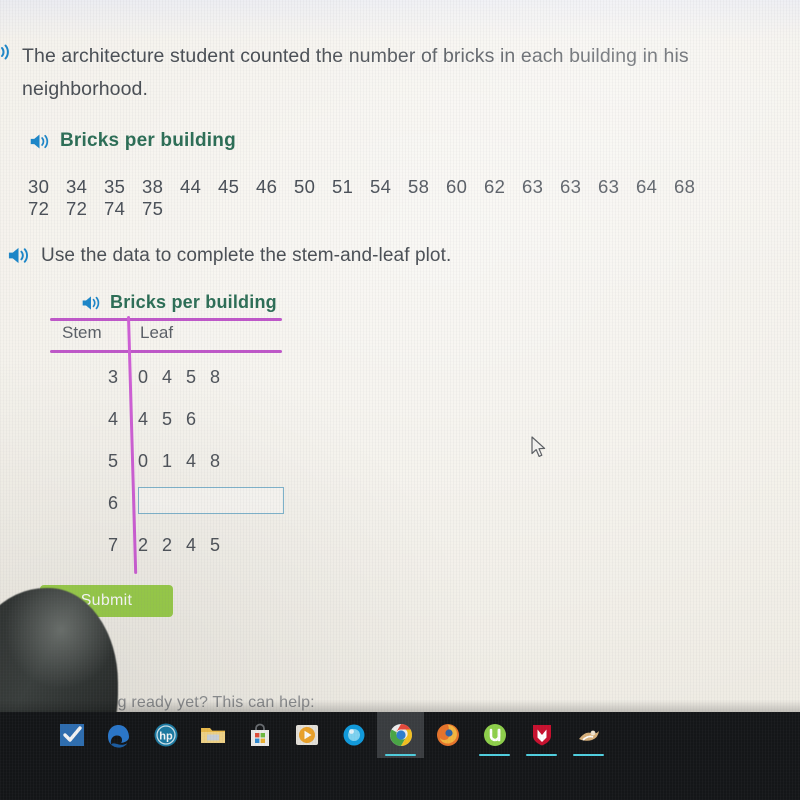  I want to click on data-value: 35, so click(115, 186).